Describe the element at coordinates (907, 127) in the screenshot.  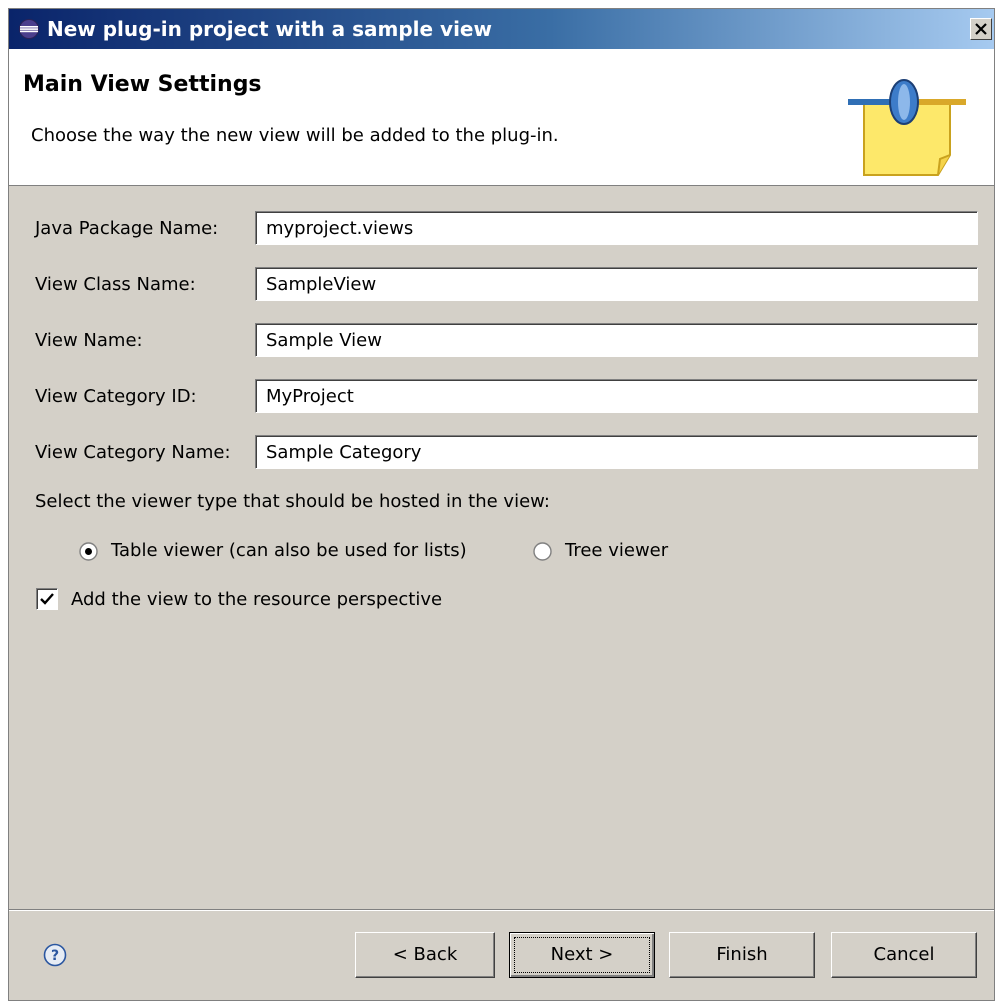
I see `plugin-connector-icon` at that location.